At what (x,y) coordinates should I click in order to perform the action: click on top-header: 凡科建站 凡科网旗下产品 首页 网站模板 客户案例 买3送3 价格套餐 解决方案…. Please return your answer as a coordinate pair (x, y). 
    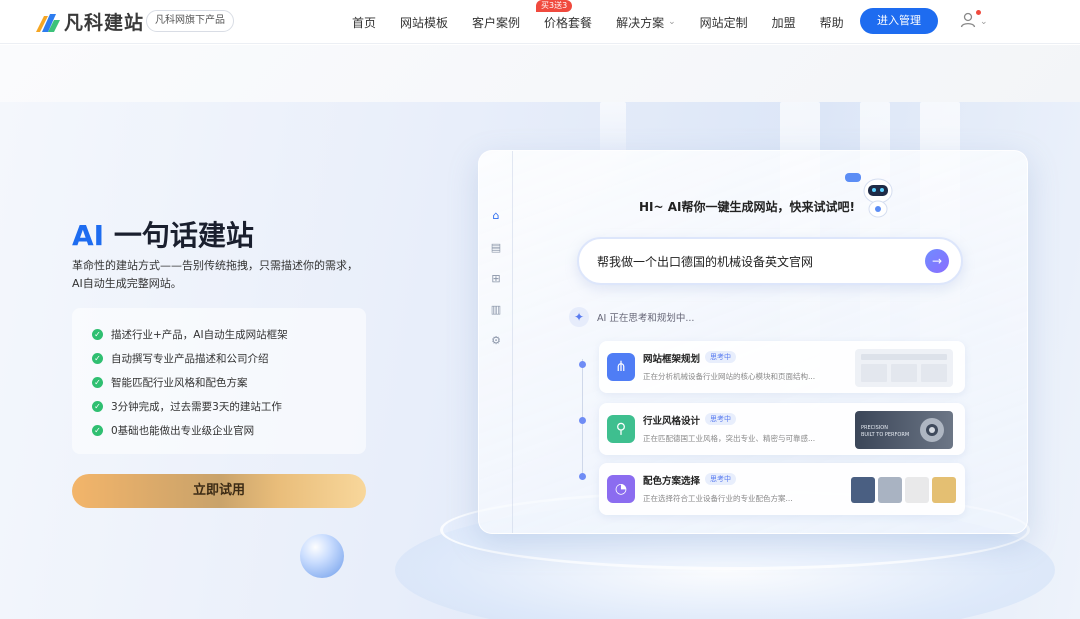
    Looking at the image, I should click on (540, 22).